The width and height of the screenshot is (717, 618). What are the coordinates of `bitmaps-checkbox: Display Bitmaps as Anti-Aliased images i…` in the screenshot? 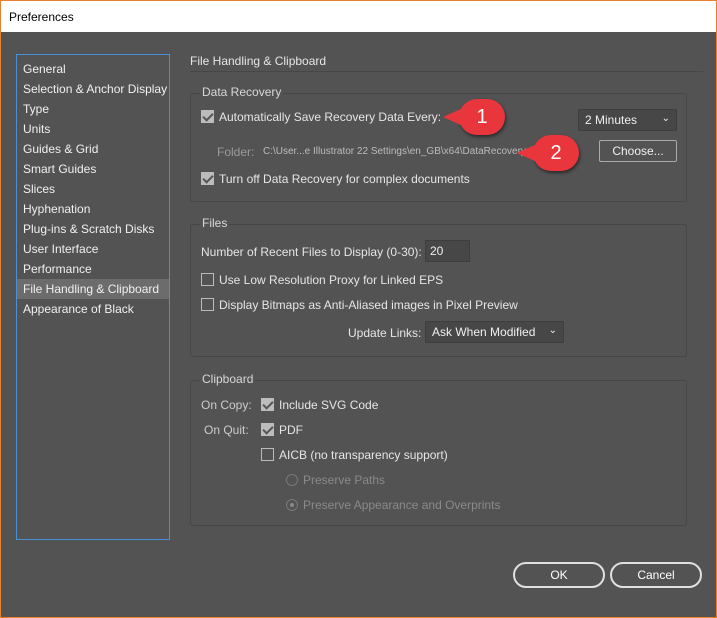 It's located at (359, 305).